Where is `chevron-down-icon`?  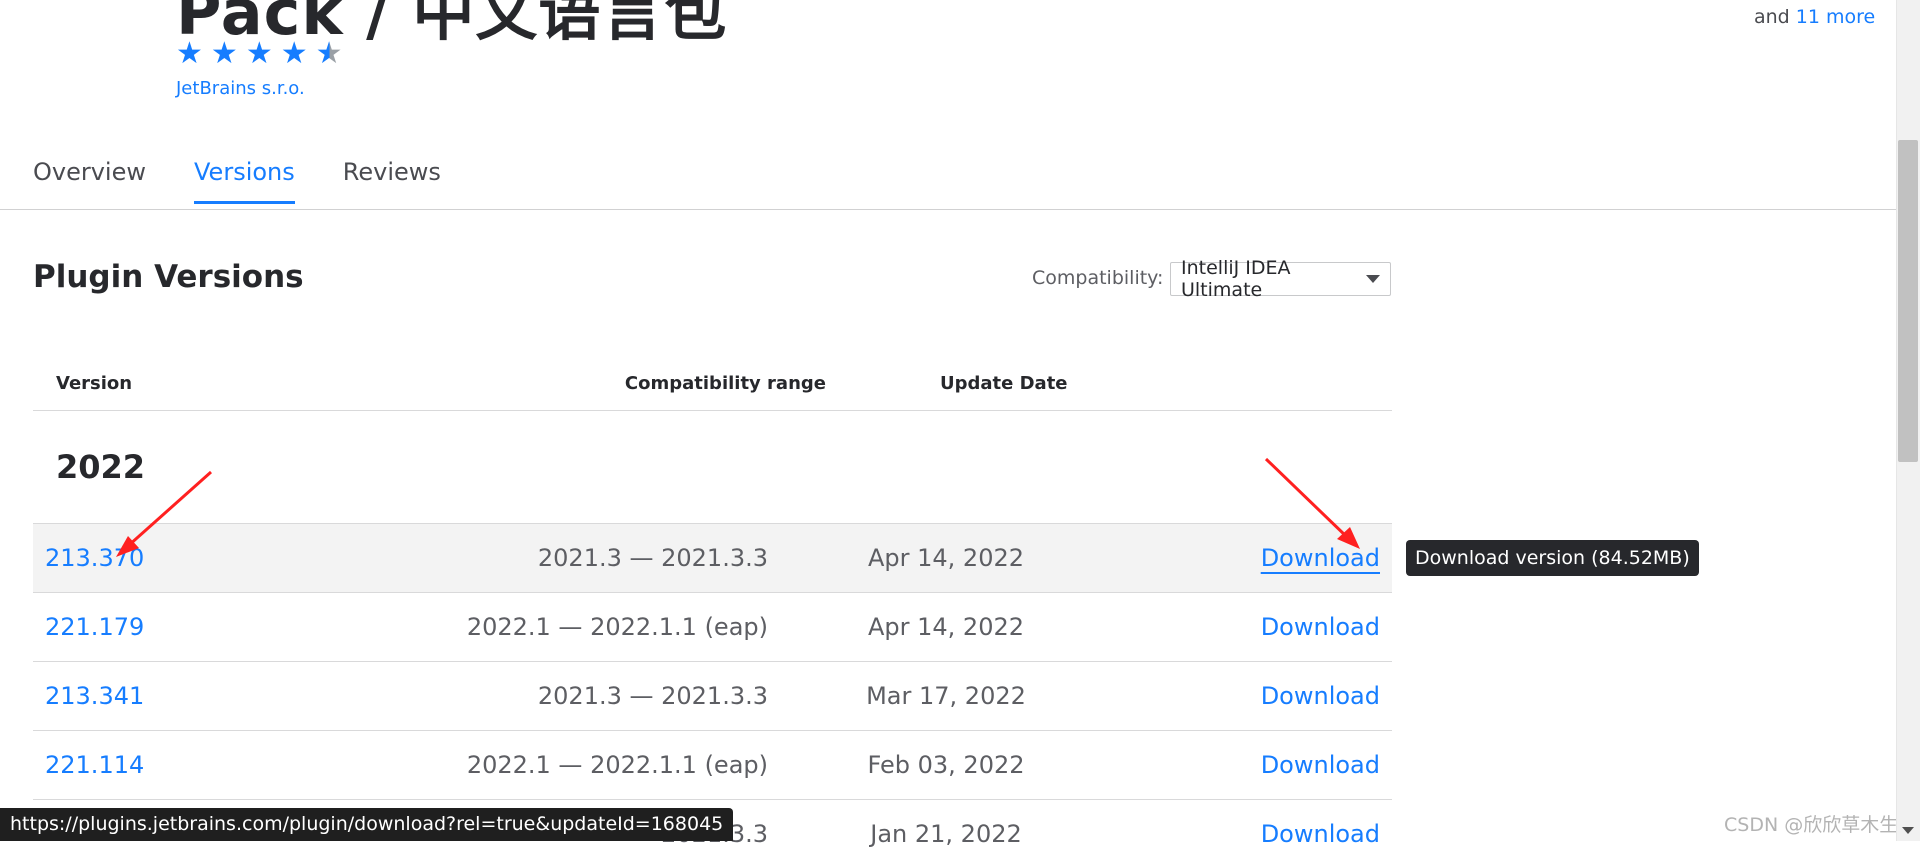 chevron-down-icon is located at coordinates (1373, 279).